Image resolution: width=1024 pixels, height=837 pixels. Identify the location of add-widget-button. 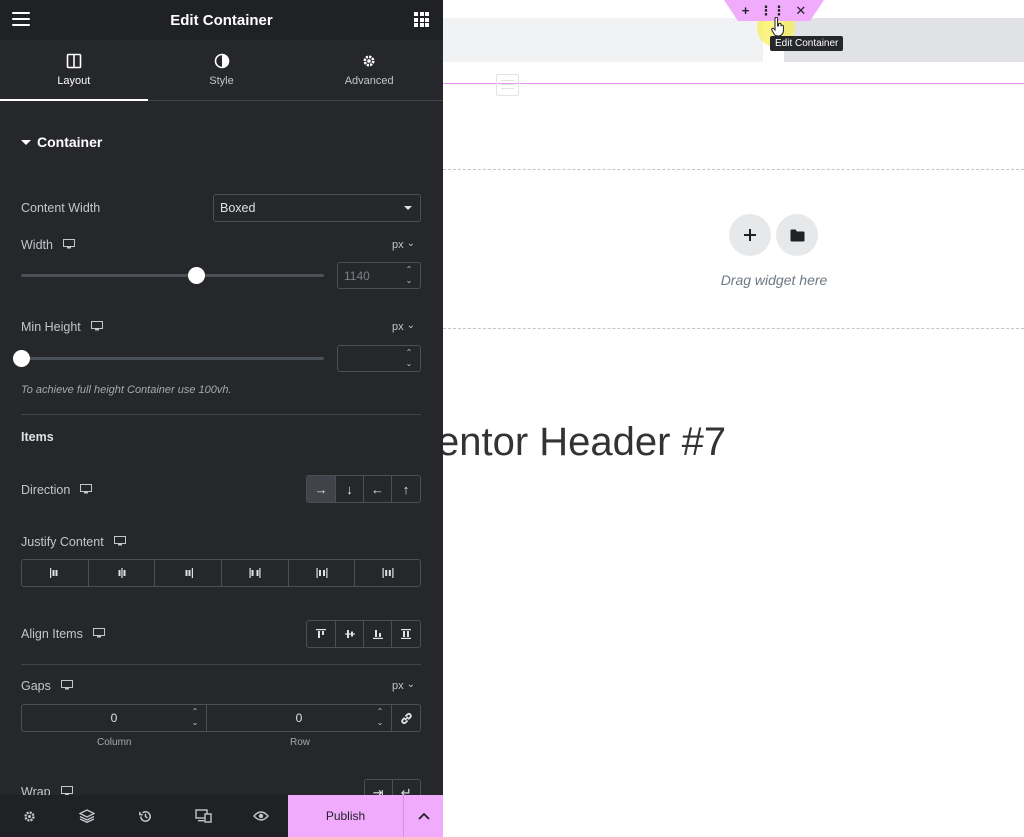
(750, 235).